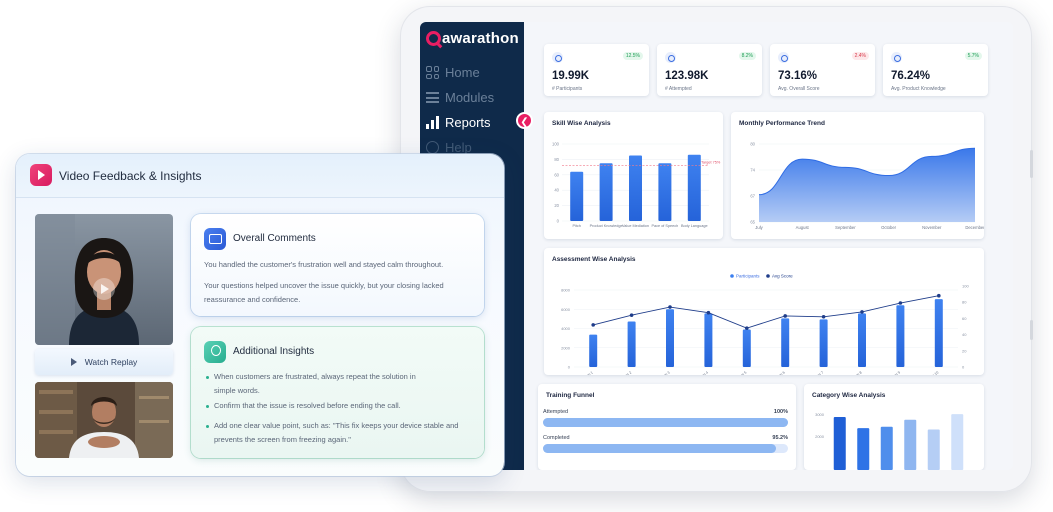 This screenshot has height=512, width=1053. Describe the element at coordinates (468, 122) in the screenshot. I see `sidebar-item-label: Reports` at that location.